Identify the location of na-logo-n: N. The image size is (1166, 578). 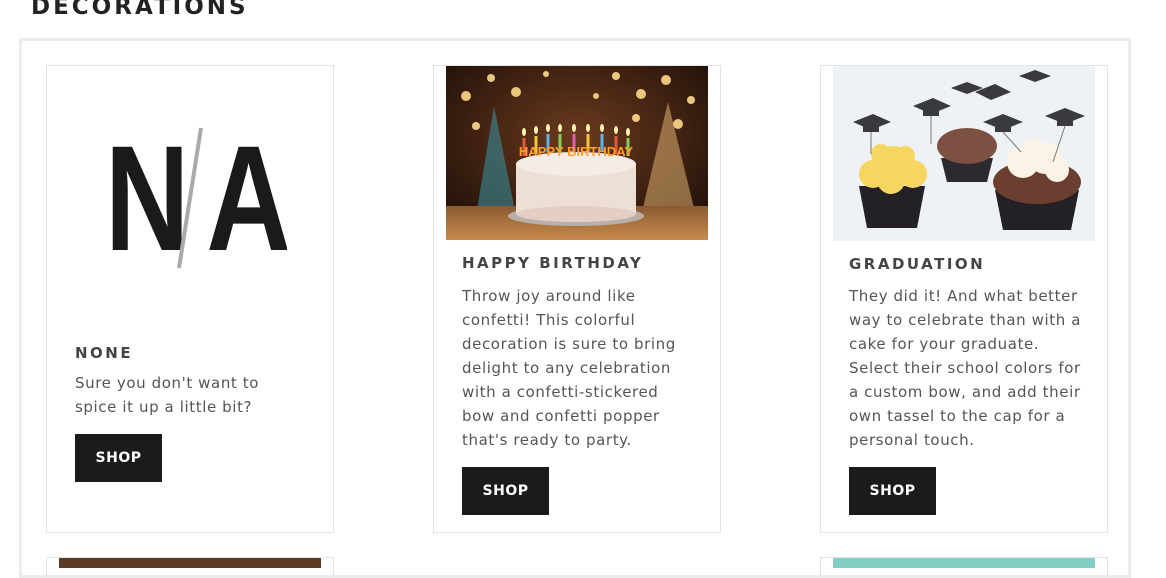
(147, 196).